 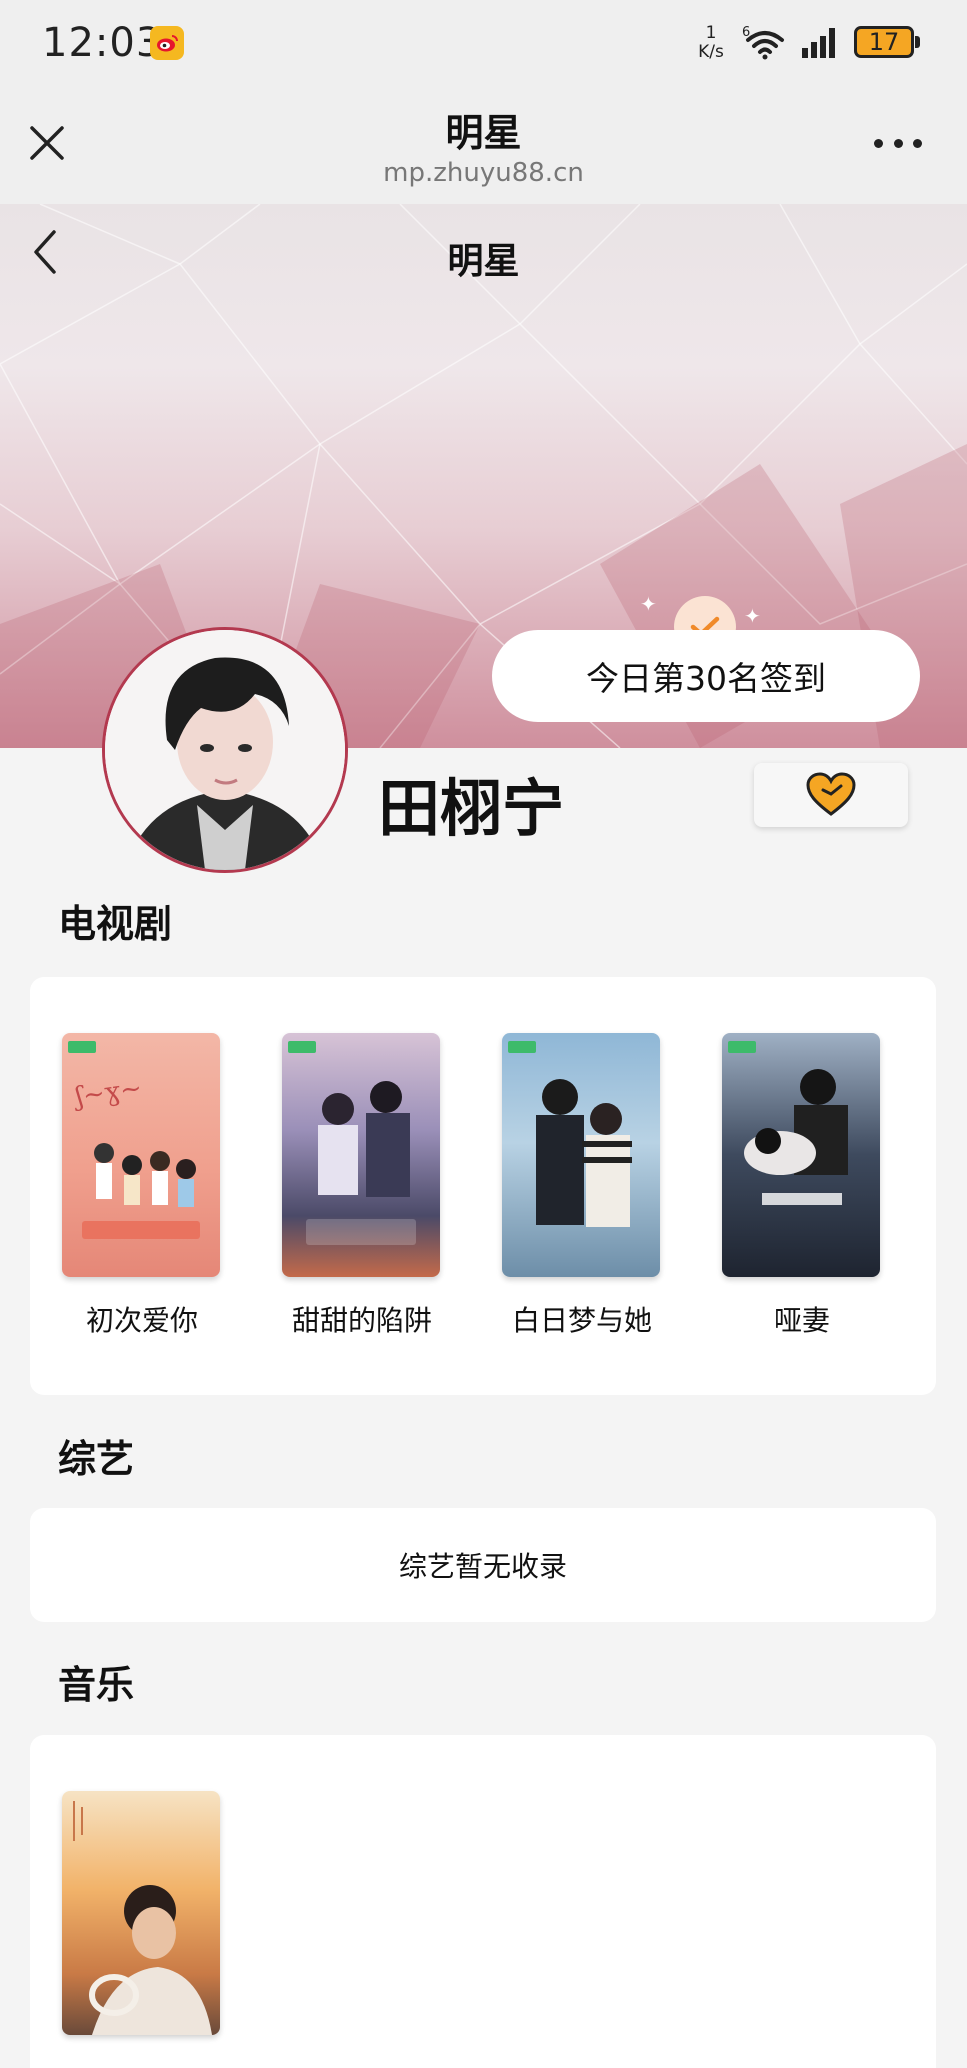 What do you see at coordinates (581, 1320) in the screenshot?
I see `tv-item-label: 白日梦与她` at bounding box center [581, 1320].